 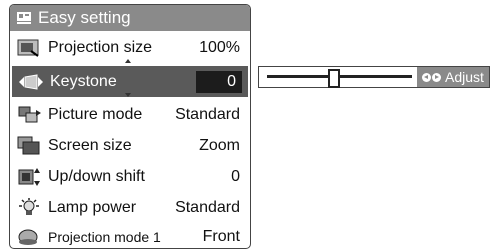 I want to click on menu-item-label: Keystone, so click(x=83, y=81).